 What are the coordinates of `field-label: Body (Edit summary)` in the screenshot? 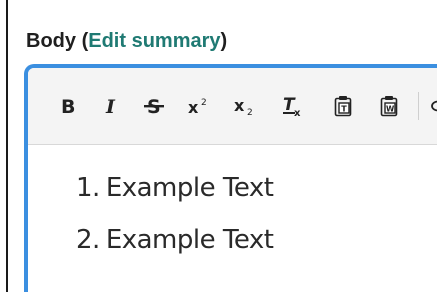 It's located at (126, 41).